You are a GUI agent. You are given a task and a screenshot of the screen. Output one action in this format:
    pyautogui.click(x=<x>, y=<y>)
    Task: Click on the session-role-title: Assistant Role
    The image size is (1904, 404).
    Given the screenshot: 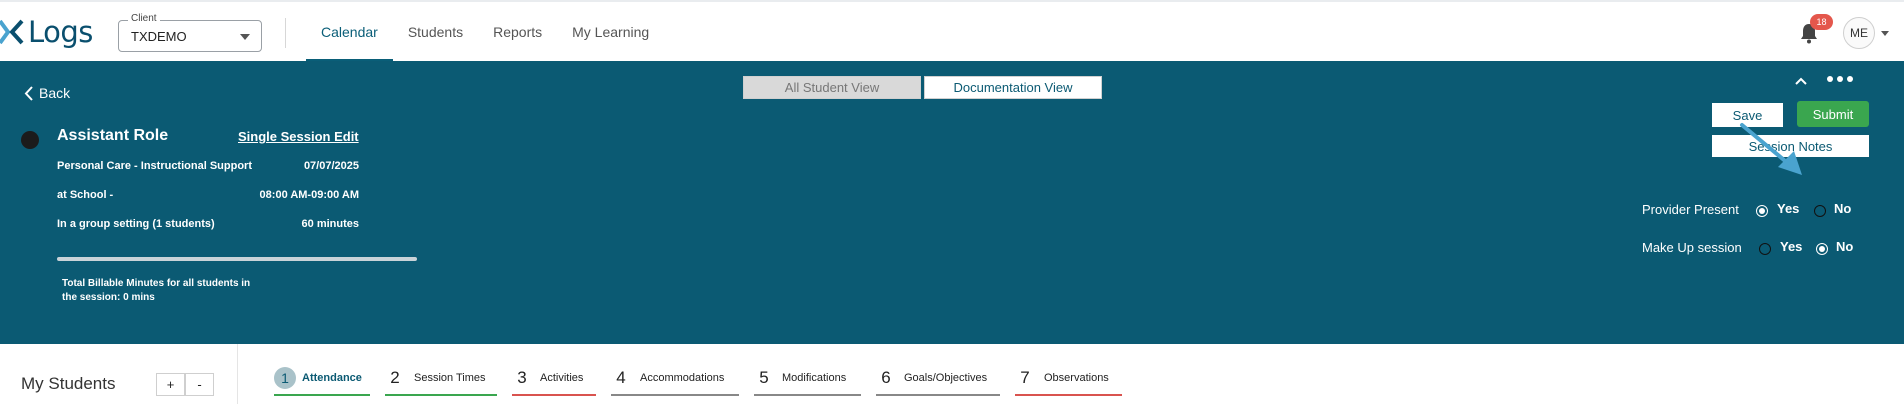 What is the action you would take?
    pyautogui.click(x=113, y=135)
    